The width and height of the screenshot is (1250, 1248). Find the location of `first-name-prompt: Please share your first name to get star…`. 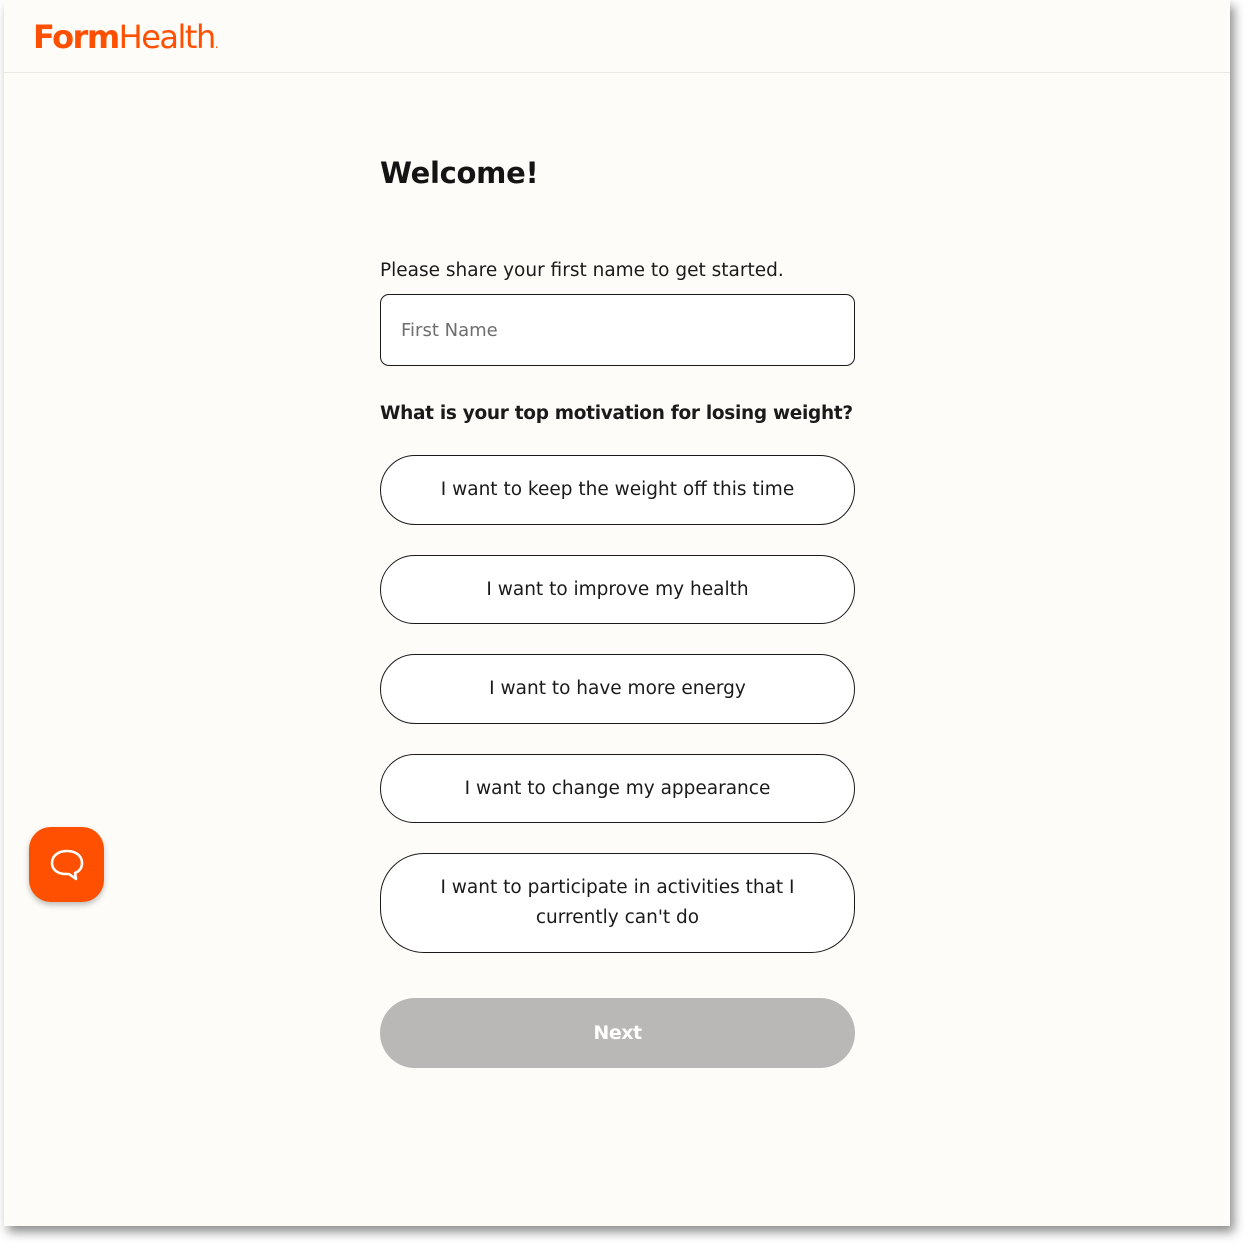

first-name-prompt: Please share your first name to get star… is located at coordinates (582, 270).